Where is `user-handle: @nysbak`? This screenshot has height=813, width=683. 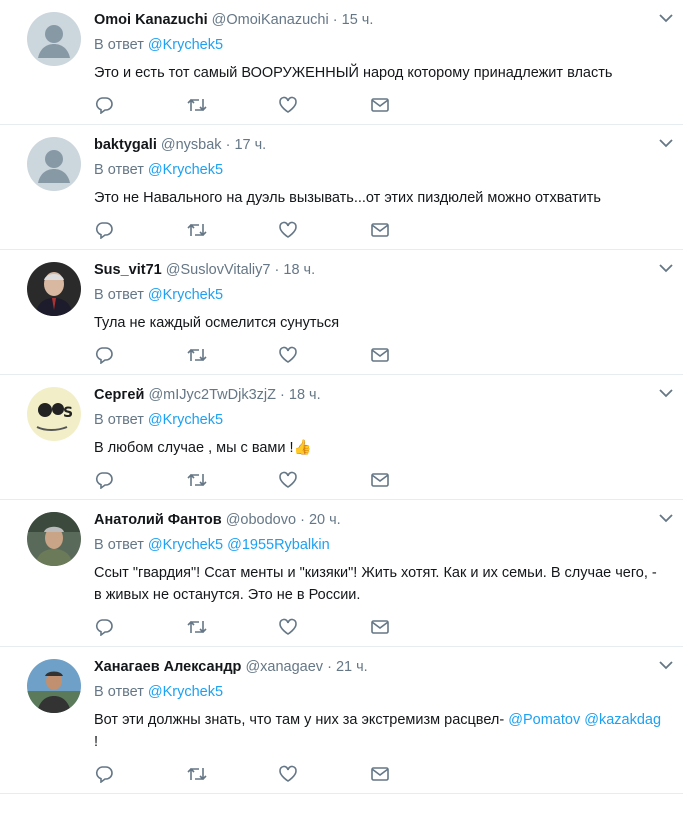
user-handle: @nysbak is located at coordinates (191, 145).